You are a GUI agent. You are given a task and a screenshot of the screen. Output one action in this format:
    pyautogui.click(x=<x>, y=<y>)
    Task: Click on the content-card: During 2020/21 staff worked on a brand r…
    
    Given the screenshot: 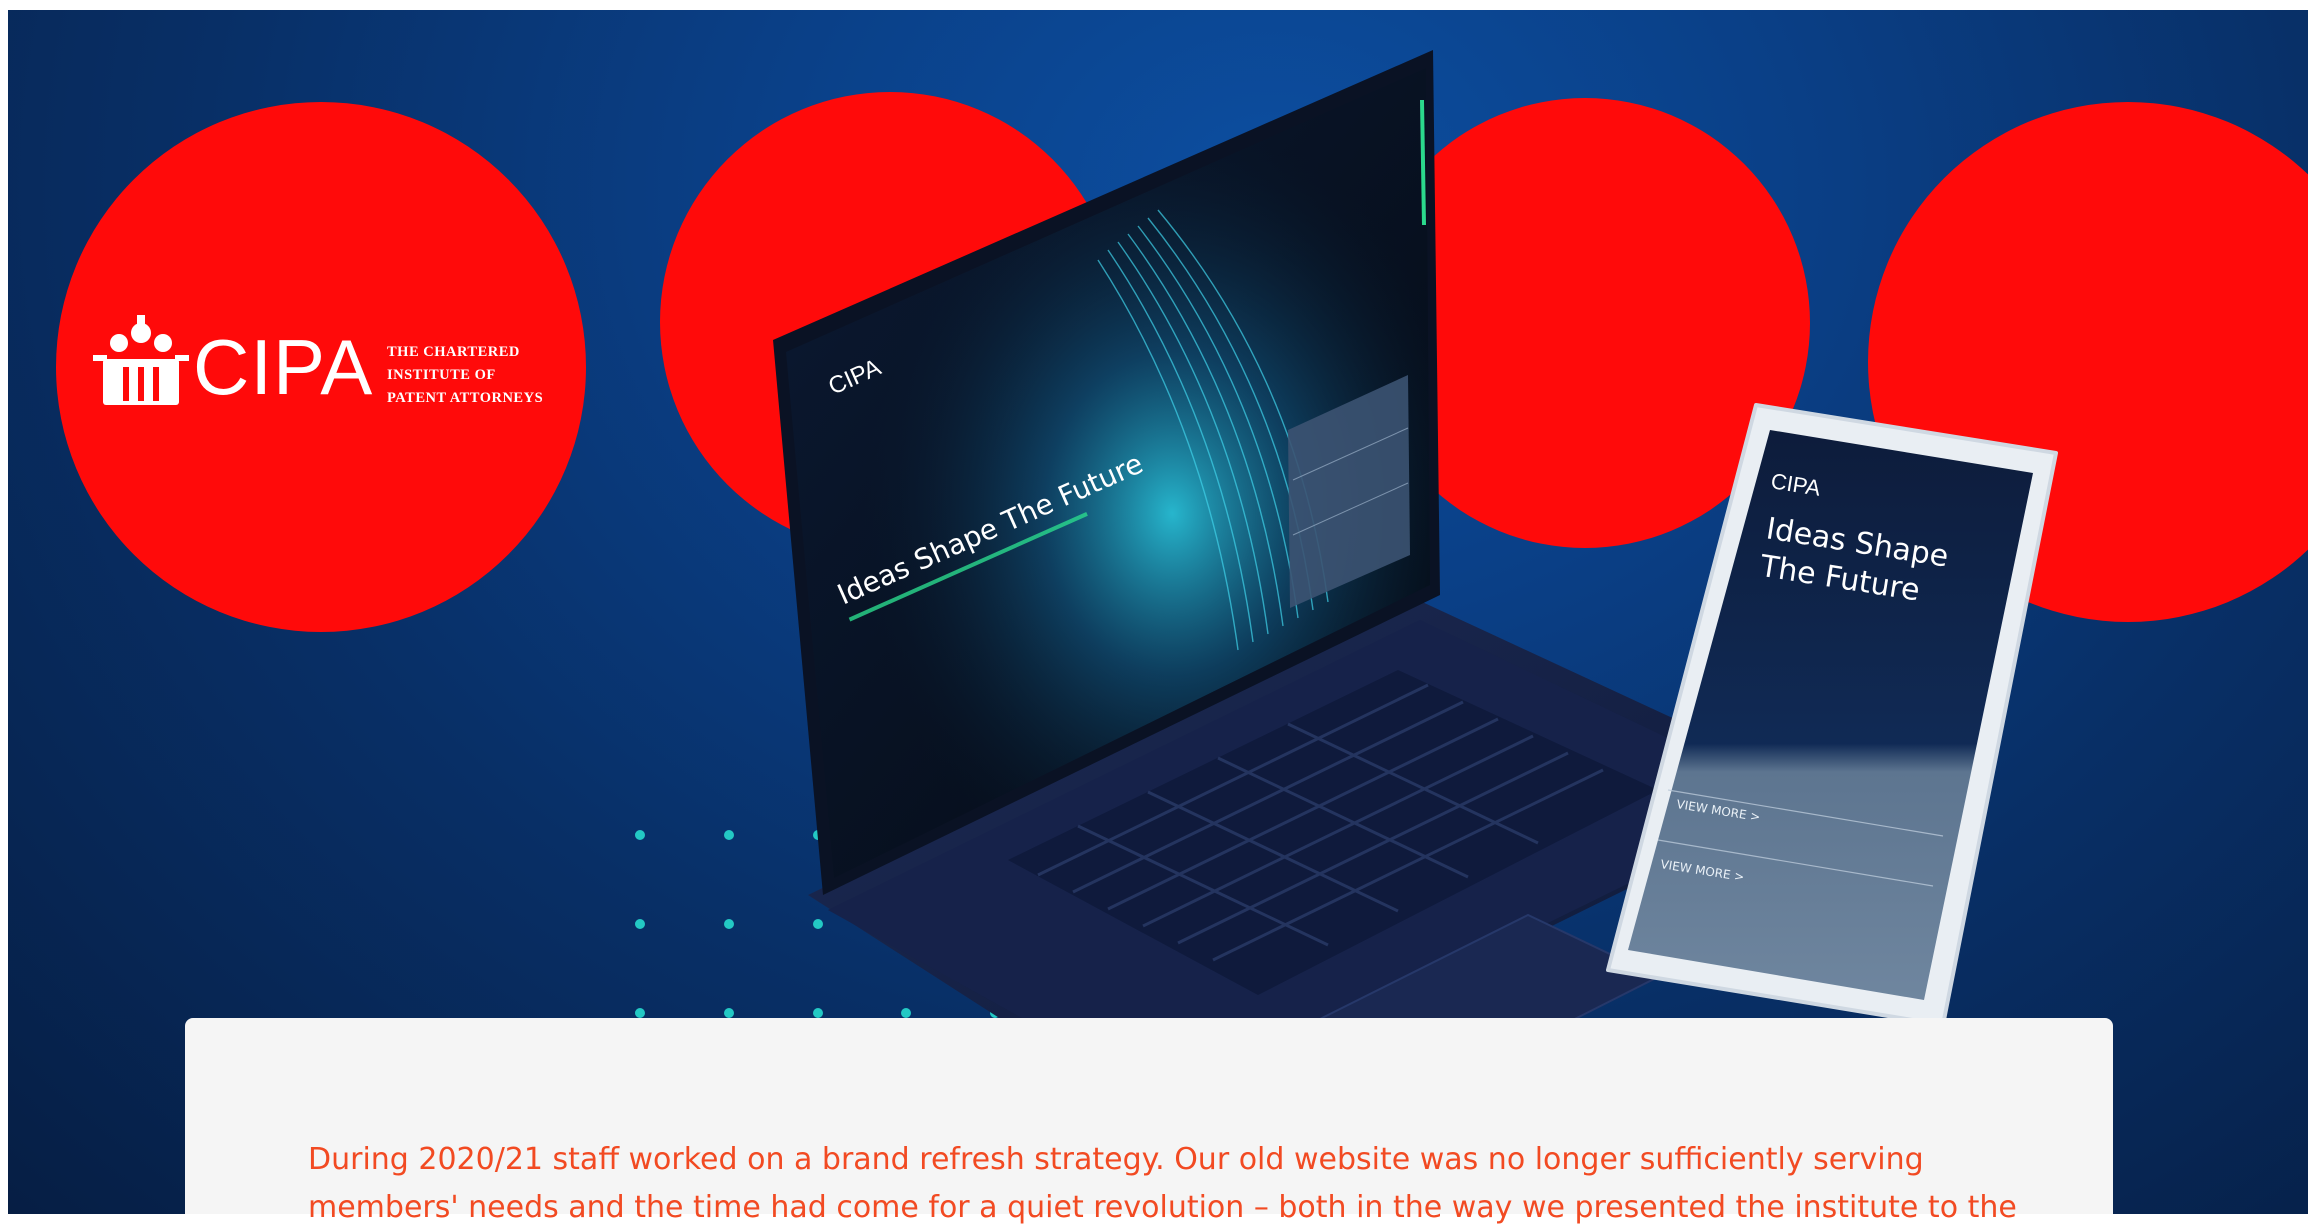 What is the action you would take?
    pyautogui.click(x=1149, y=1121)
    